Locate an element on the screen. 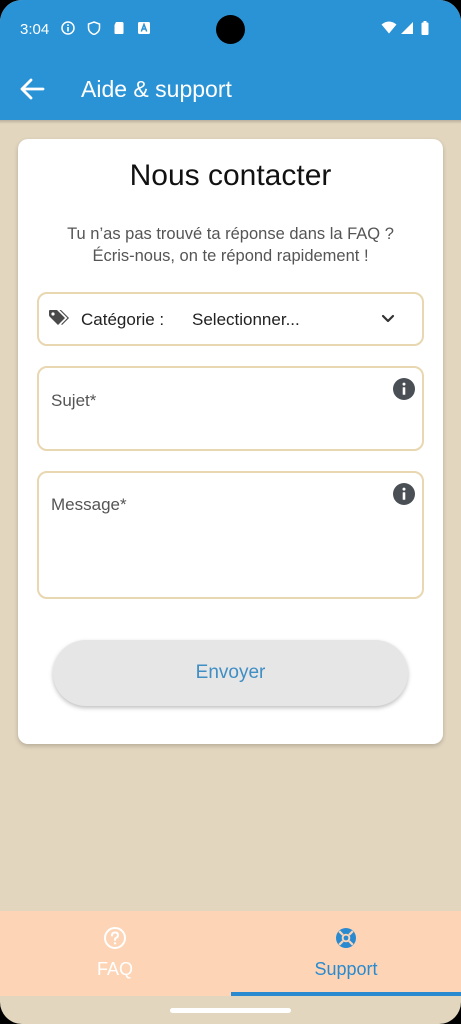  back-arrow-icon is located at coordinates (32, 89).